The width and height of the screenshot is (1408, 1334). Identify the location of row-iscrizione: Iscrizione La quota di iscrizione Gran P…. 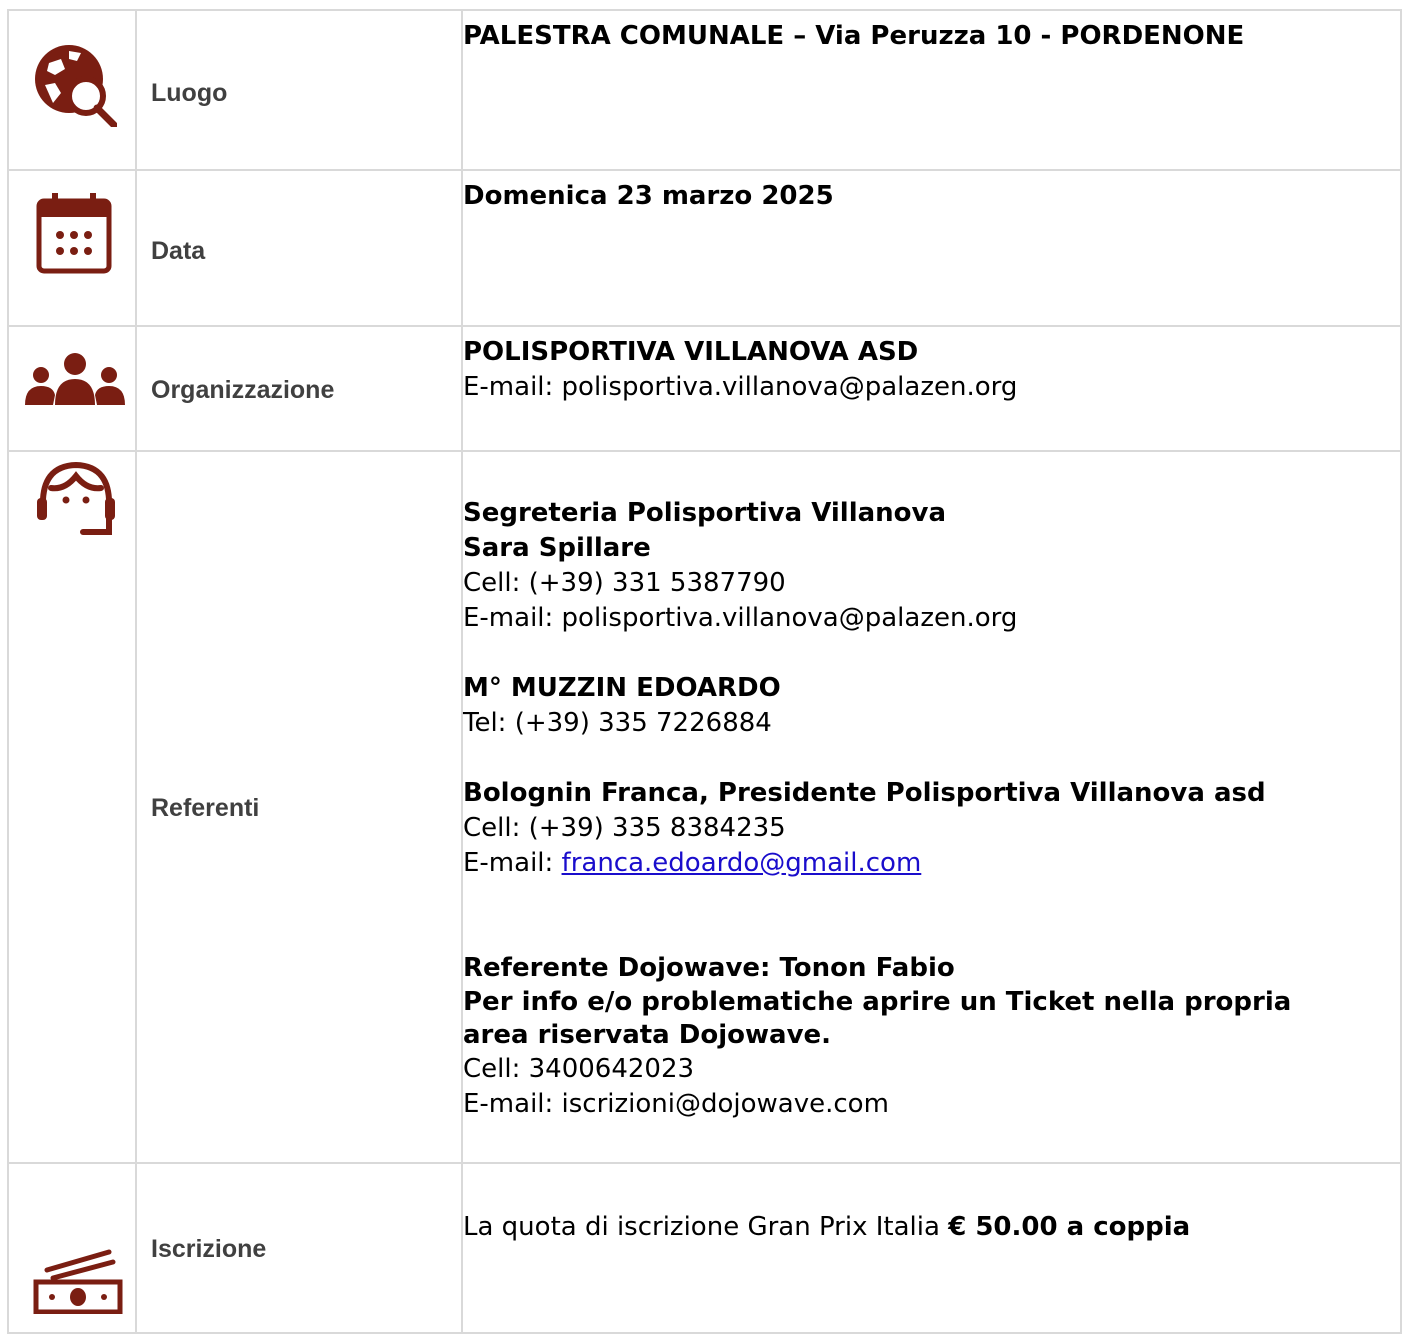
(704, 1248).